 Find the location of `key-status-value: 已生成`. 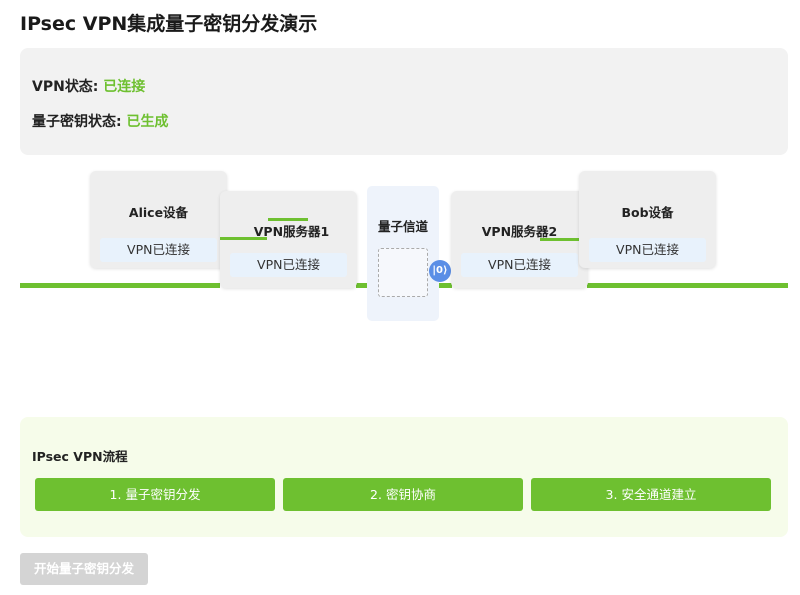

key-status-value: 已生成 is located at coordinates (147, 122).